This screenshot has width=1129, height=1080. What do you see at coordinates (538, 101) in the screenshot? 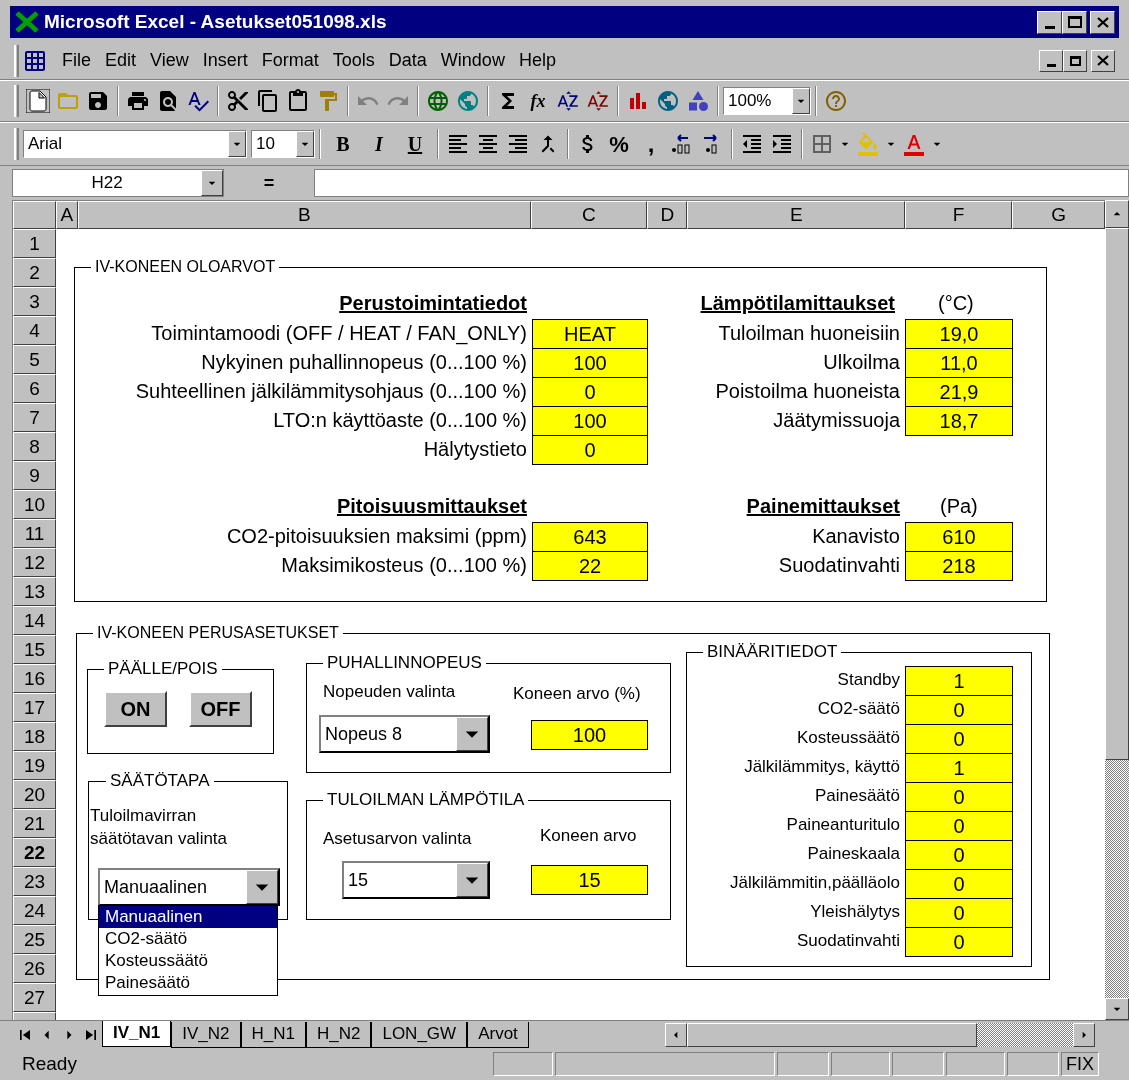
I see `function-button: fx` at bounding box center [538, 101].